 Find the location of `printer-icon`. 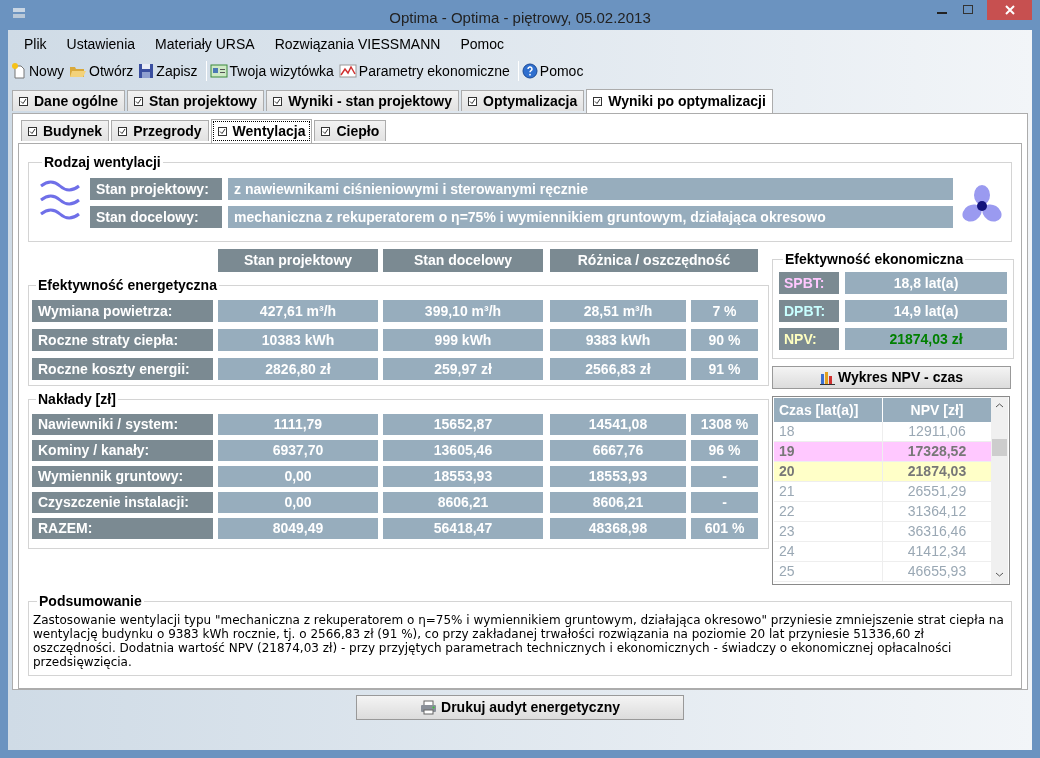

printer-icon is located at coordinates (429, 707).